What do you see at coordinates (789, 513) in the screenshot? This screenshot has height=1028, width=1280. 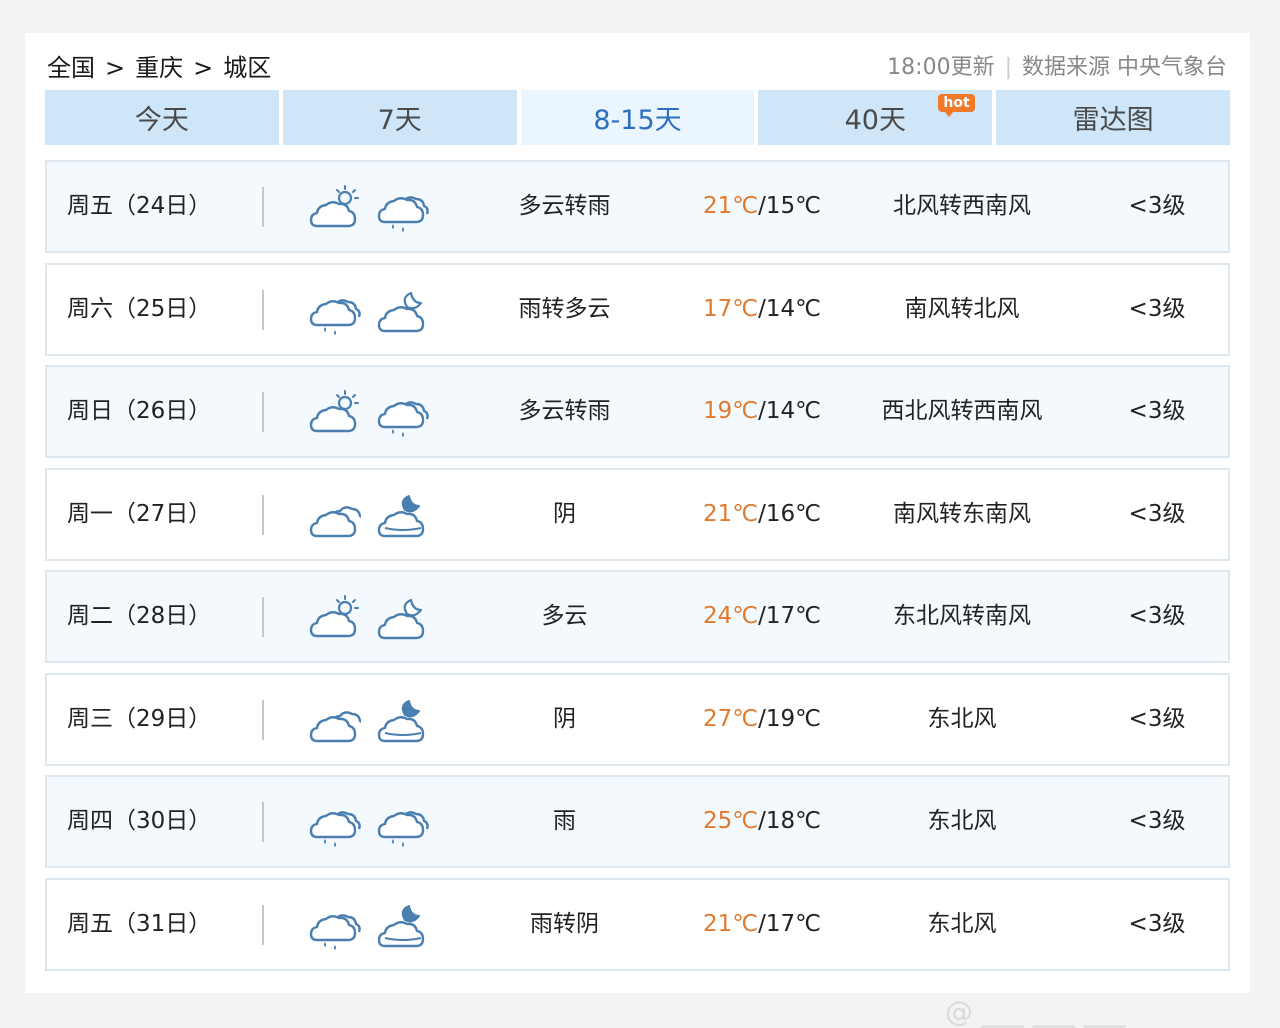 I see `low-temp: /16℃` at bounding box center [789, 513].